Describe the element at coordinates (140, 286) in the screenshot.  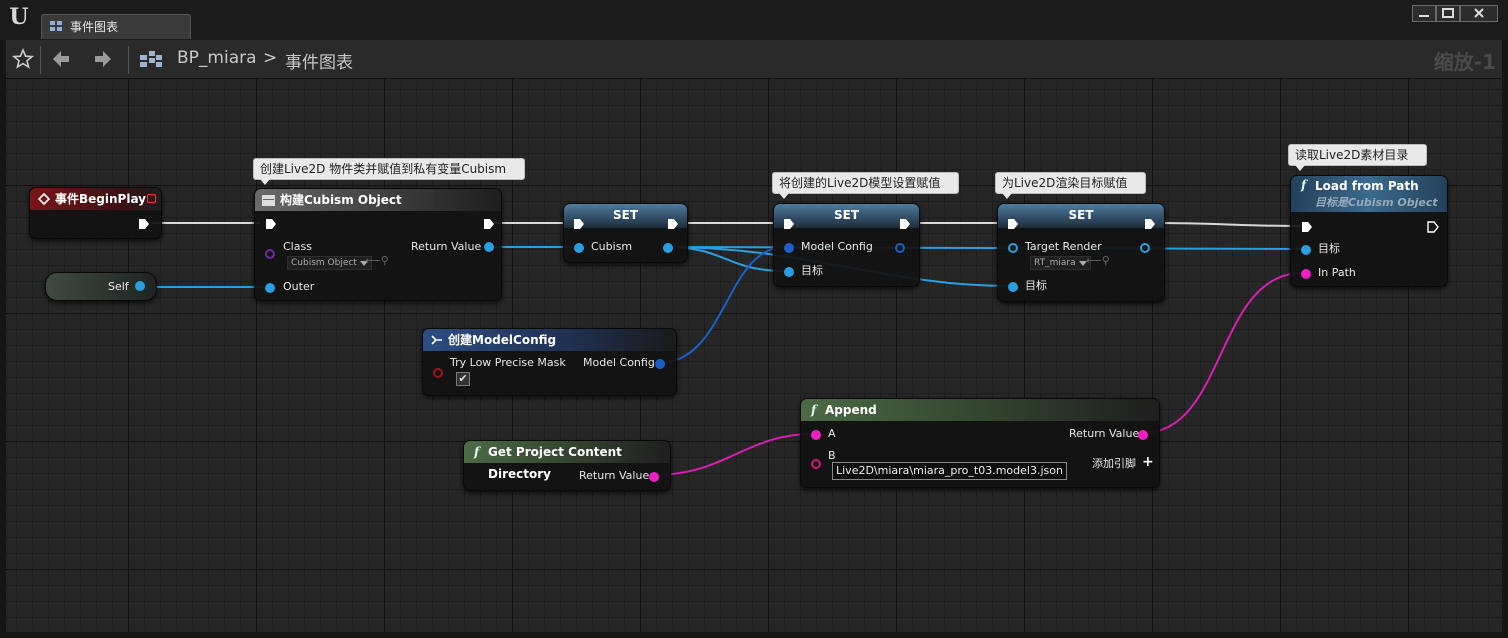
I see `self-out-pin` at that location.